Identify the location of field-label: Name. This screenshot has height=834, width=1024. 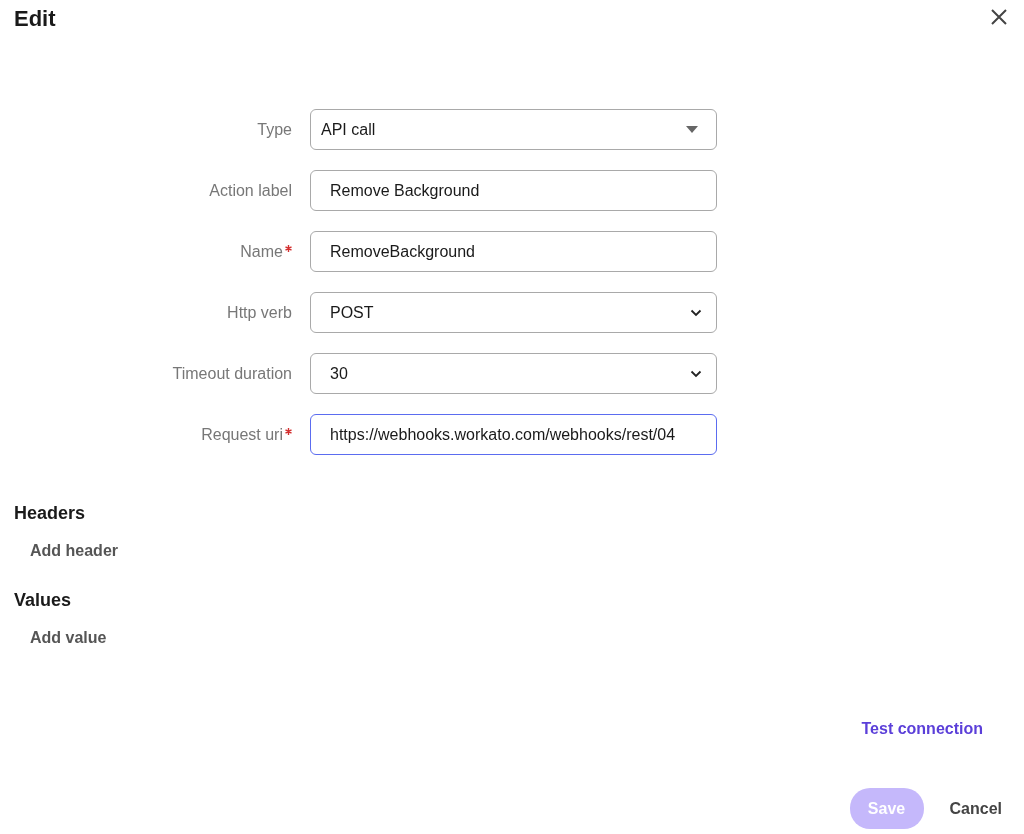
(261, 251).